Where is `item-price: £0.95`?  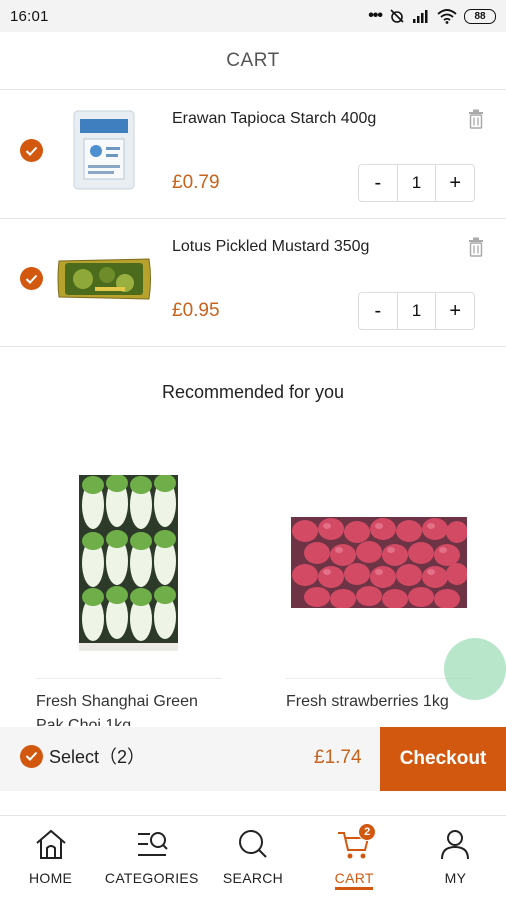 item-price: £0.95 is located at coordinates (196, 310).